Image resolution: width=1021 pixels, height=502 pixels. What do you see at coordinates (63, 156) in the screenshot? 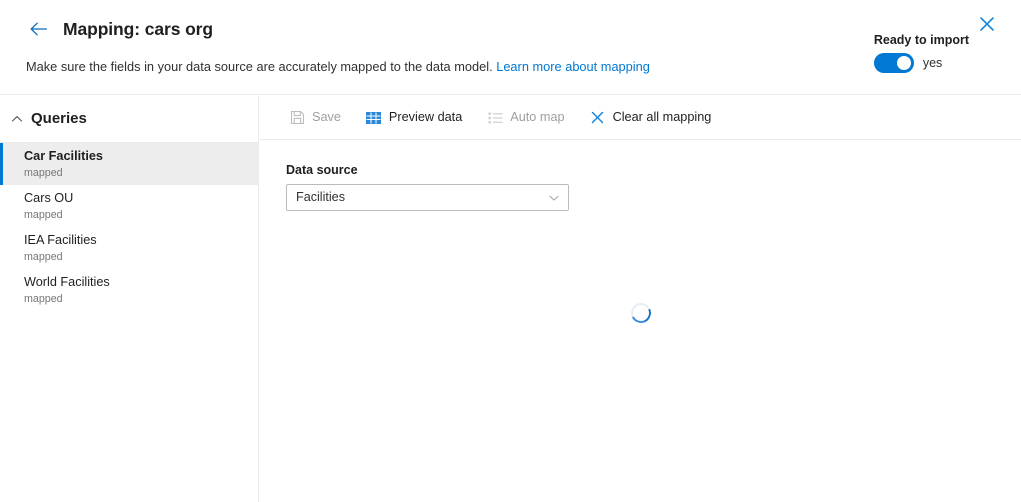
I see `list-item-label: Car Facilities` at bounding box center [63, 156].